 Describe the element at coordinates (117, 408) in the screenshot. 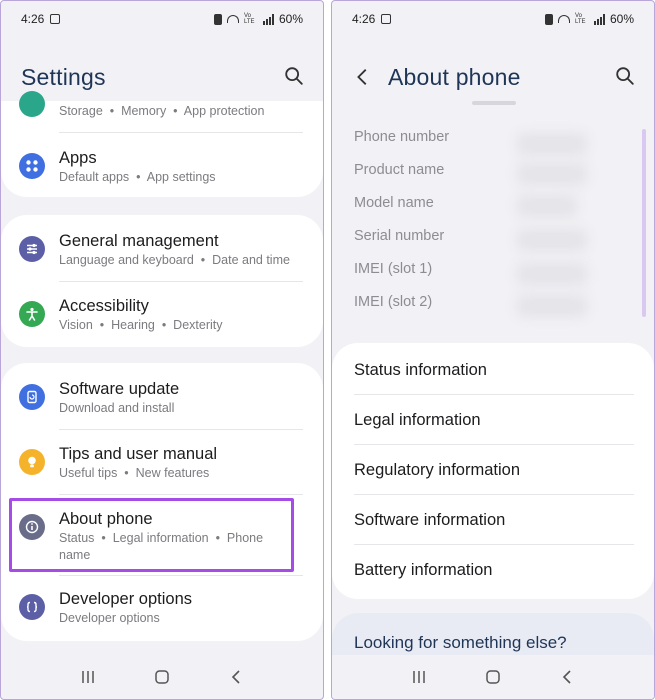

I see `sub-software-update: Download and install` at that location.